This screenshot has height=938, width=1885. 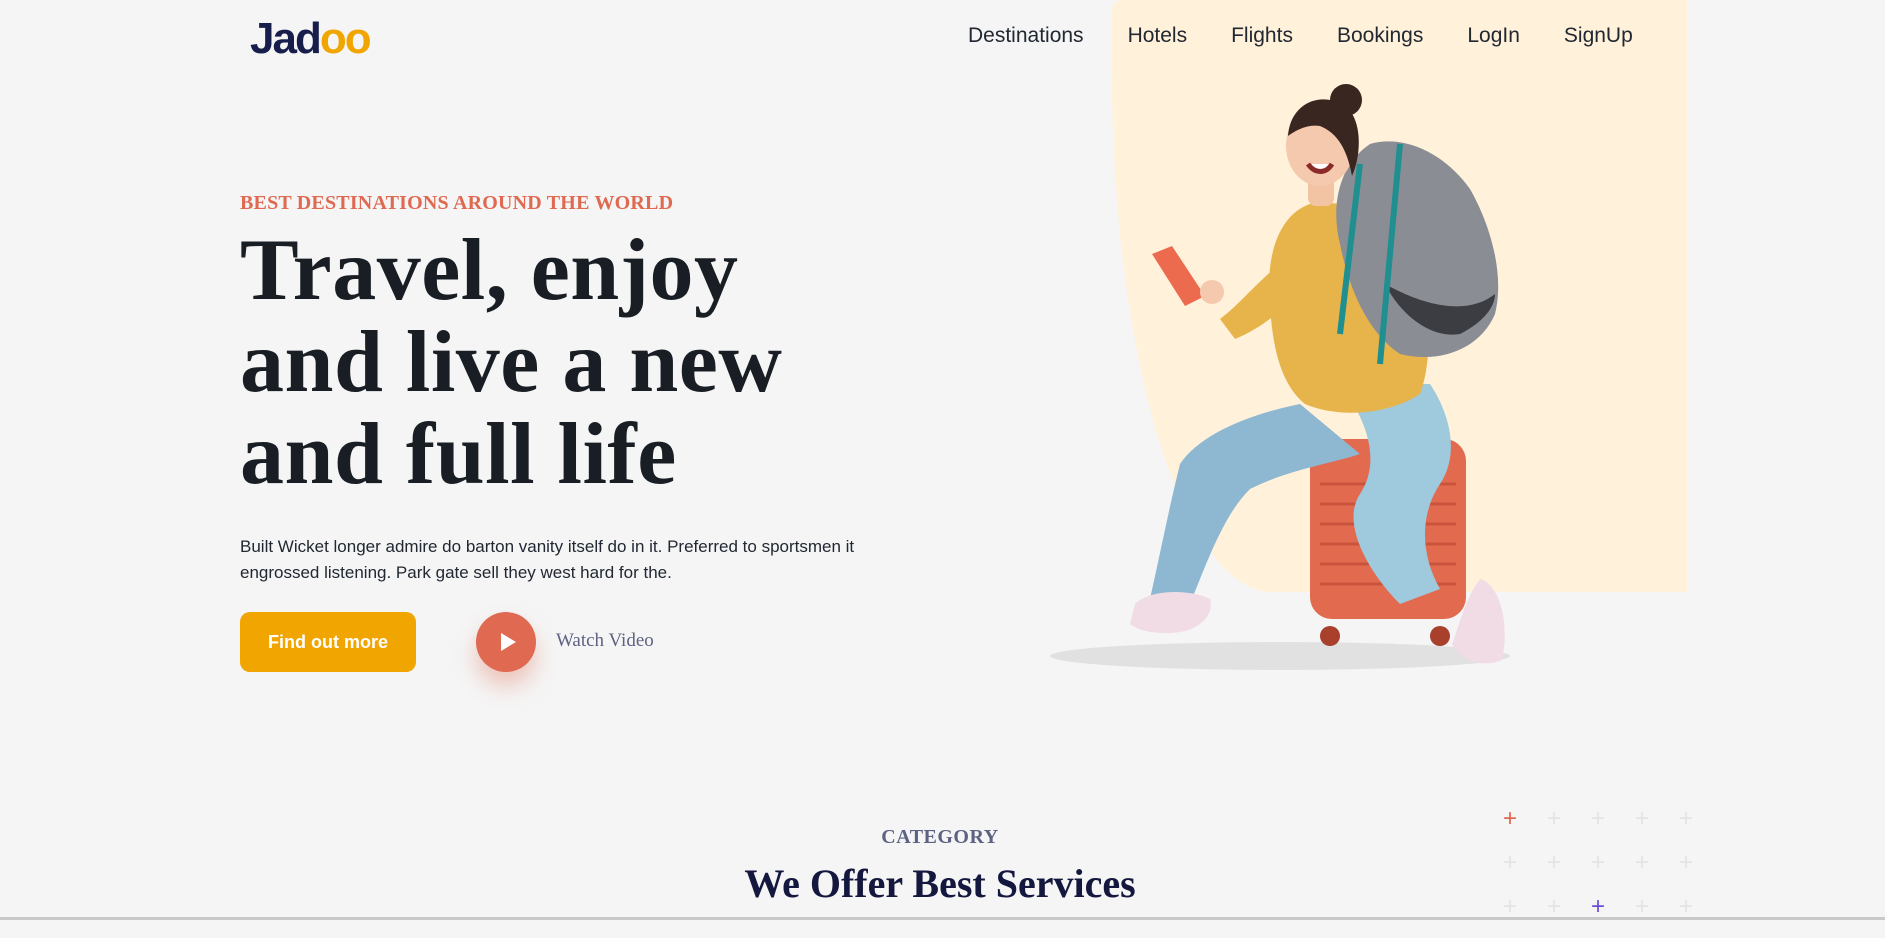 I want to click on brand-logo: Jadoo, so click(x=311, y=39).